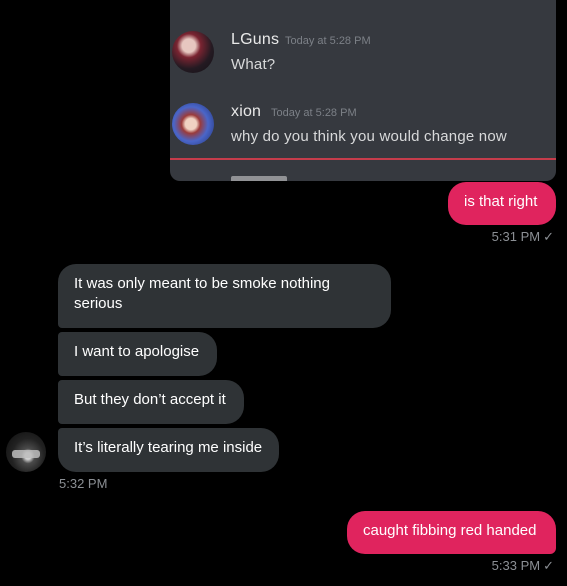 The width and height of the screenshot is (567, 586). Describe the element at coordinates (255, 39) in the screenshot. I see `username: LGuns` at that location.